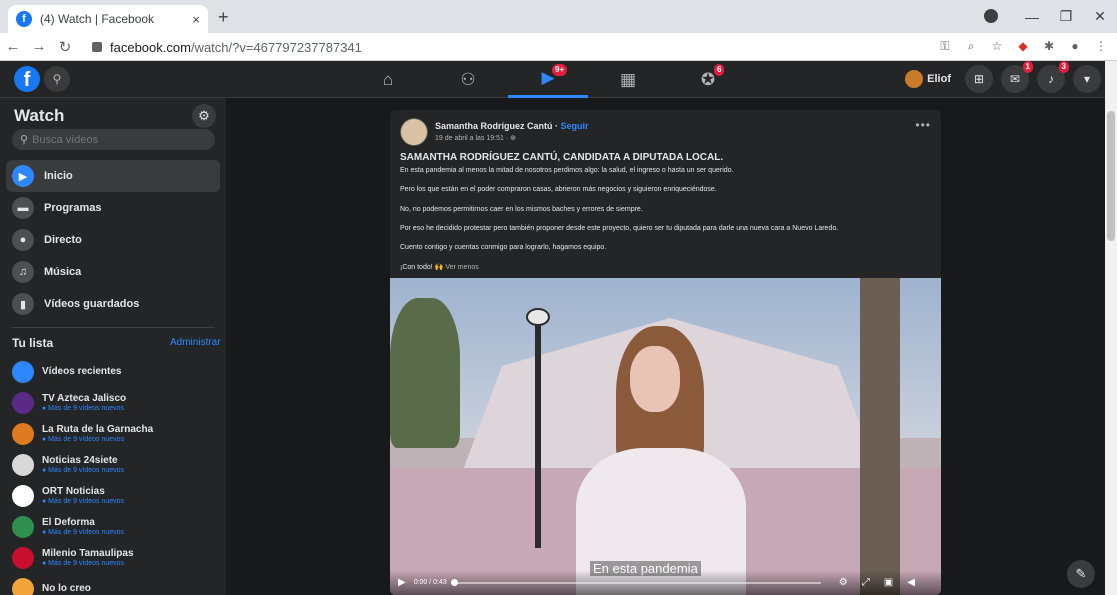 This screenshot has height=595, width=1117. Describe the element at coordinates (461, 267) in the screenshot. I see `see-less-link: Ver menos` at that location.